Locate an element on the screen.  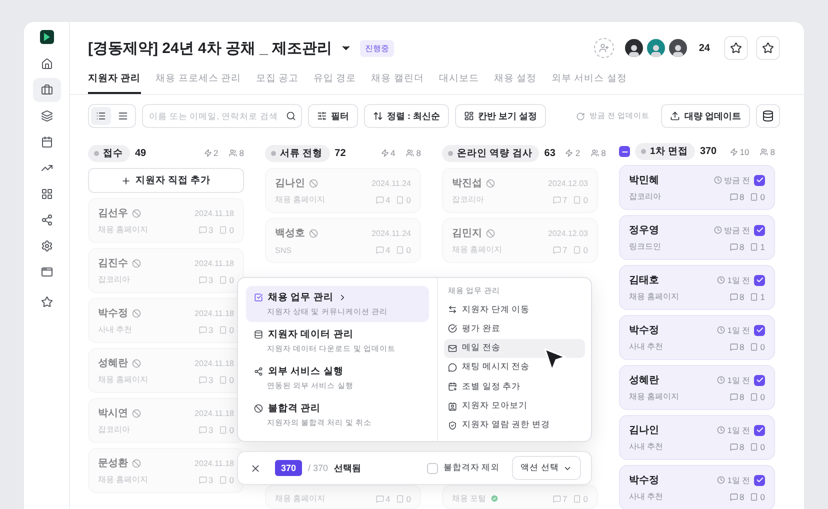
applicant-card: 김태호 1일 전 채용 홈페이지 8 1 is located at coordinates (697, 287).